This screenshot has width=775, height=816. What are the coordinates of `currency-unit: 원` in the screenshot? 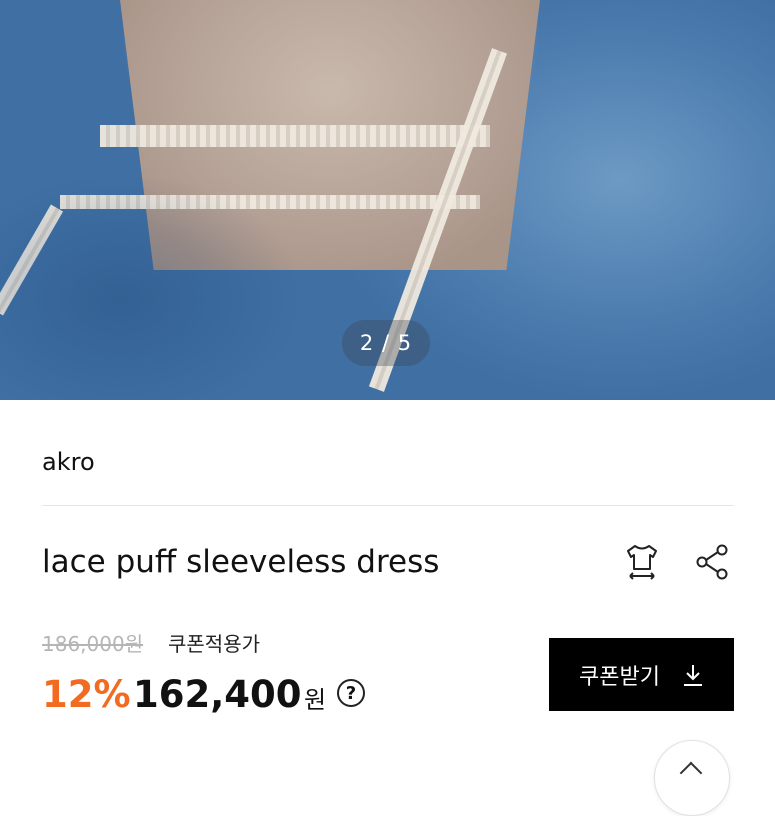 It's located at (315, 700).